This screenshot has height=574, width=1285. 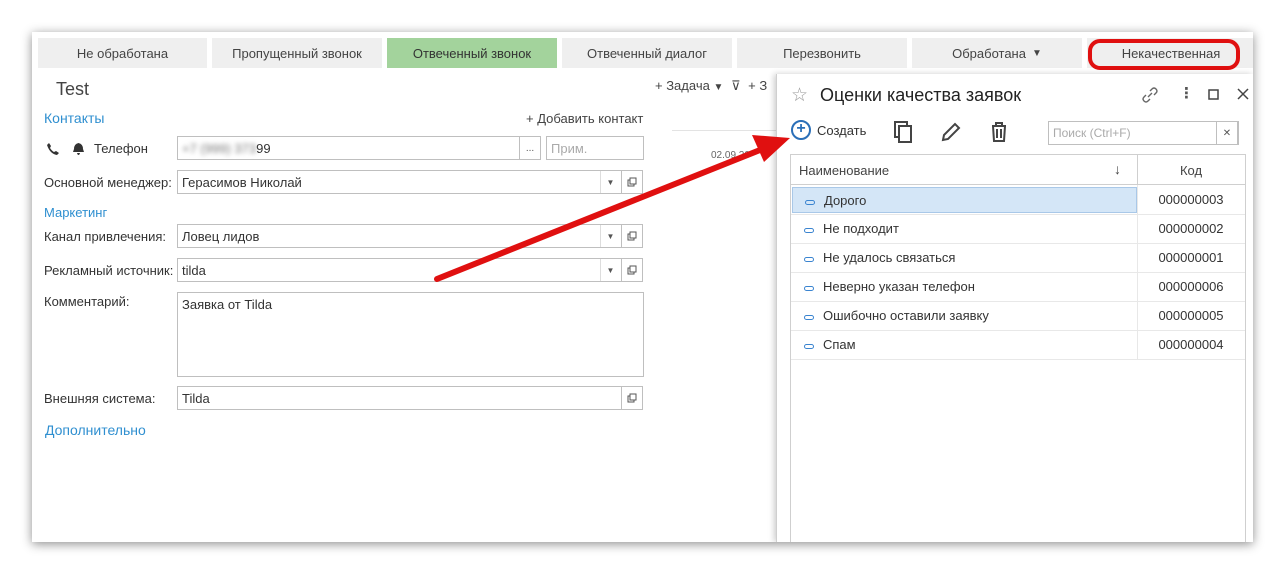 I want to click on link-icon, so click(x=1150, y=95).